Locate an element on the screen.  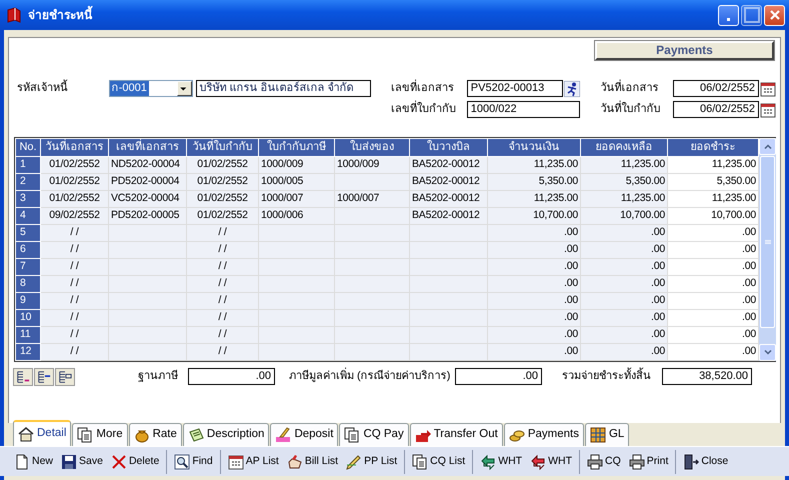
scroll-down-button is located at coordinates (767, 352).